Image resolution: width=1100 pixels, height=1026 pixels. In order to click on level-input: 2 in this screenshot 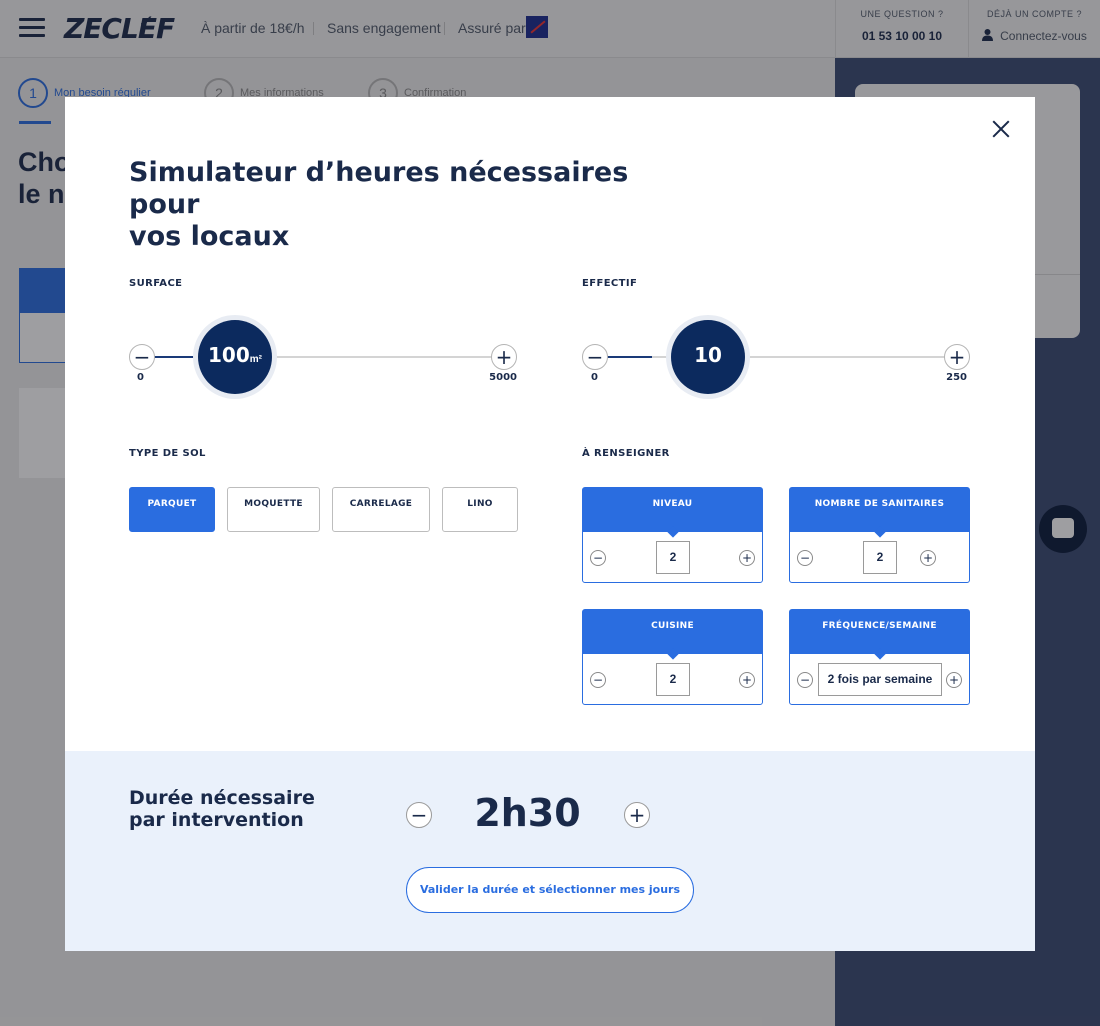, I will do `click(673, 557)`.